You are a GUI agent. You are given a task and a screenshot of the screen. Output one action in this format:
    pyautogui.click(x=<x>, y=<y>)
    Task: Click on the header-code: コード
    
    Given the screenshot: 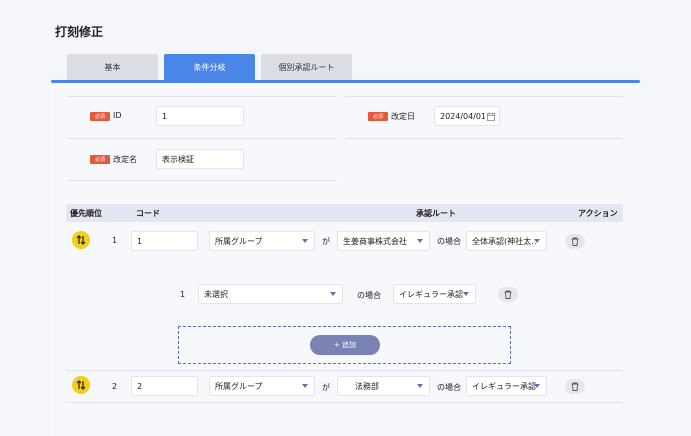 What is the action you would take?
    pyautogui.click(x=148, y=213)
    